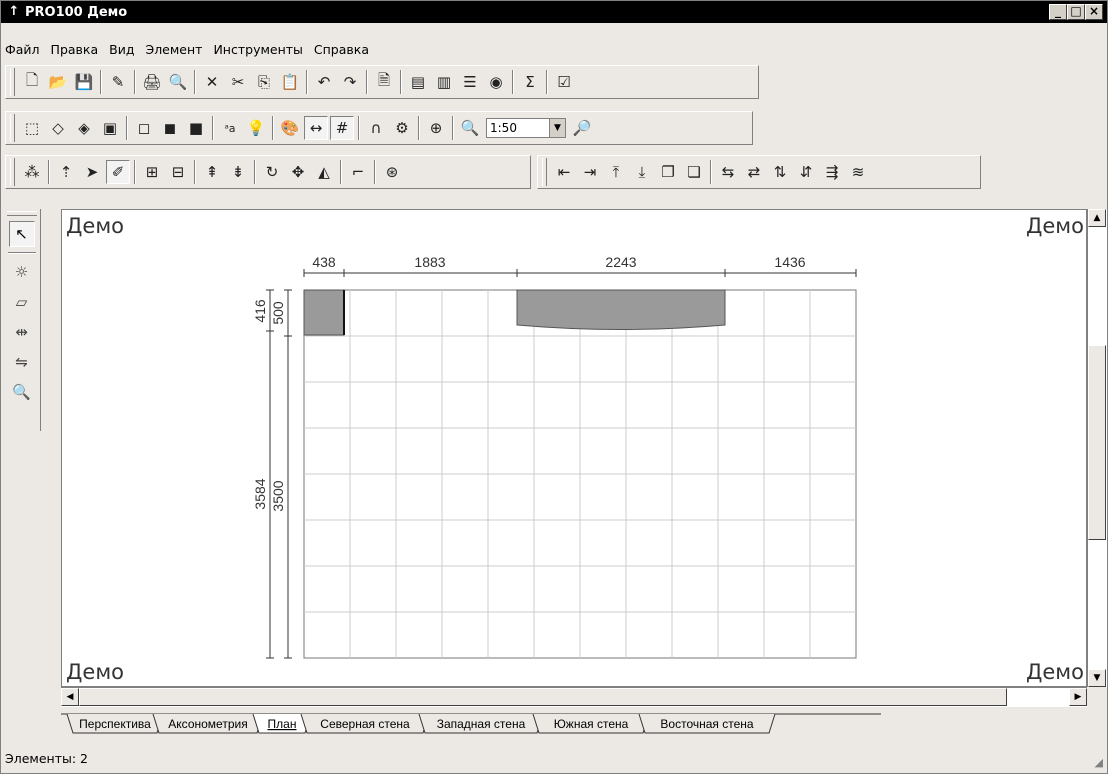  I want to click on move-up-icon: ⇞, so click(212, 172).